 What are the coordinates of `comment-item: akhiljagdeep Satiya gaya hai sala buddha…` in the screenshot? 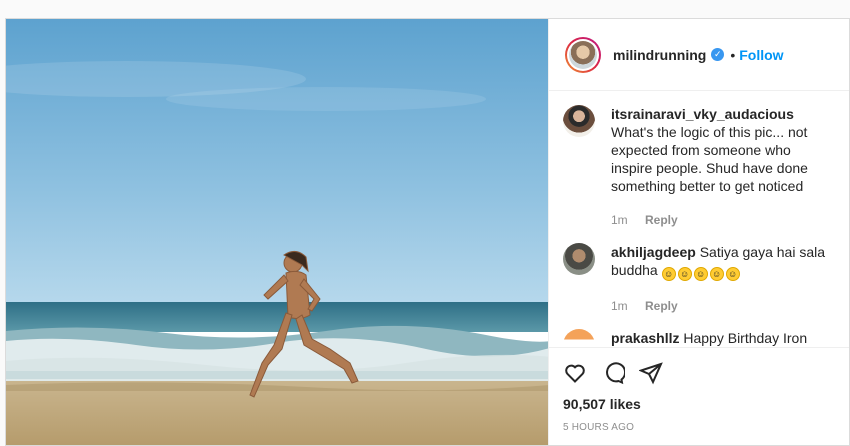 It's located at (698, 279).